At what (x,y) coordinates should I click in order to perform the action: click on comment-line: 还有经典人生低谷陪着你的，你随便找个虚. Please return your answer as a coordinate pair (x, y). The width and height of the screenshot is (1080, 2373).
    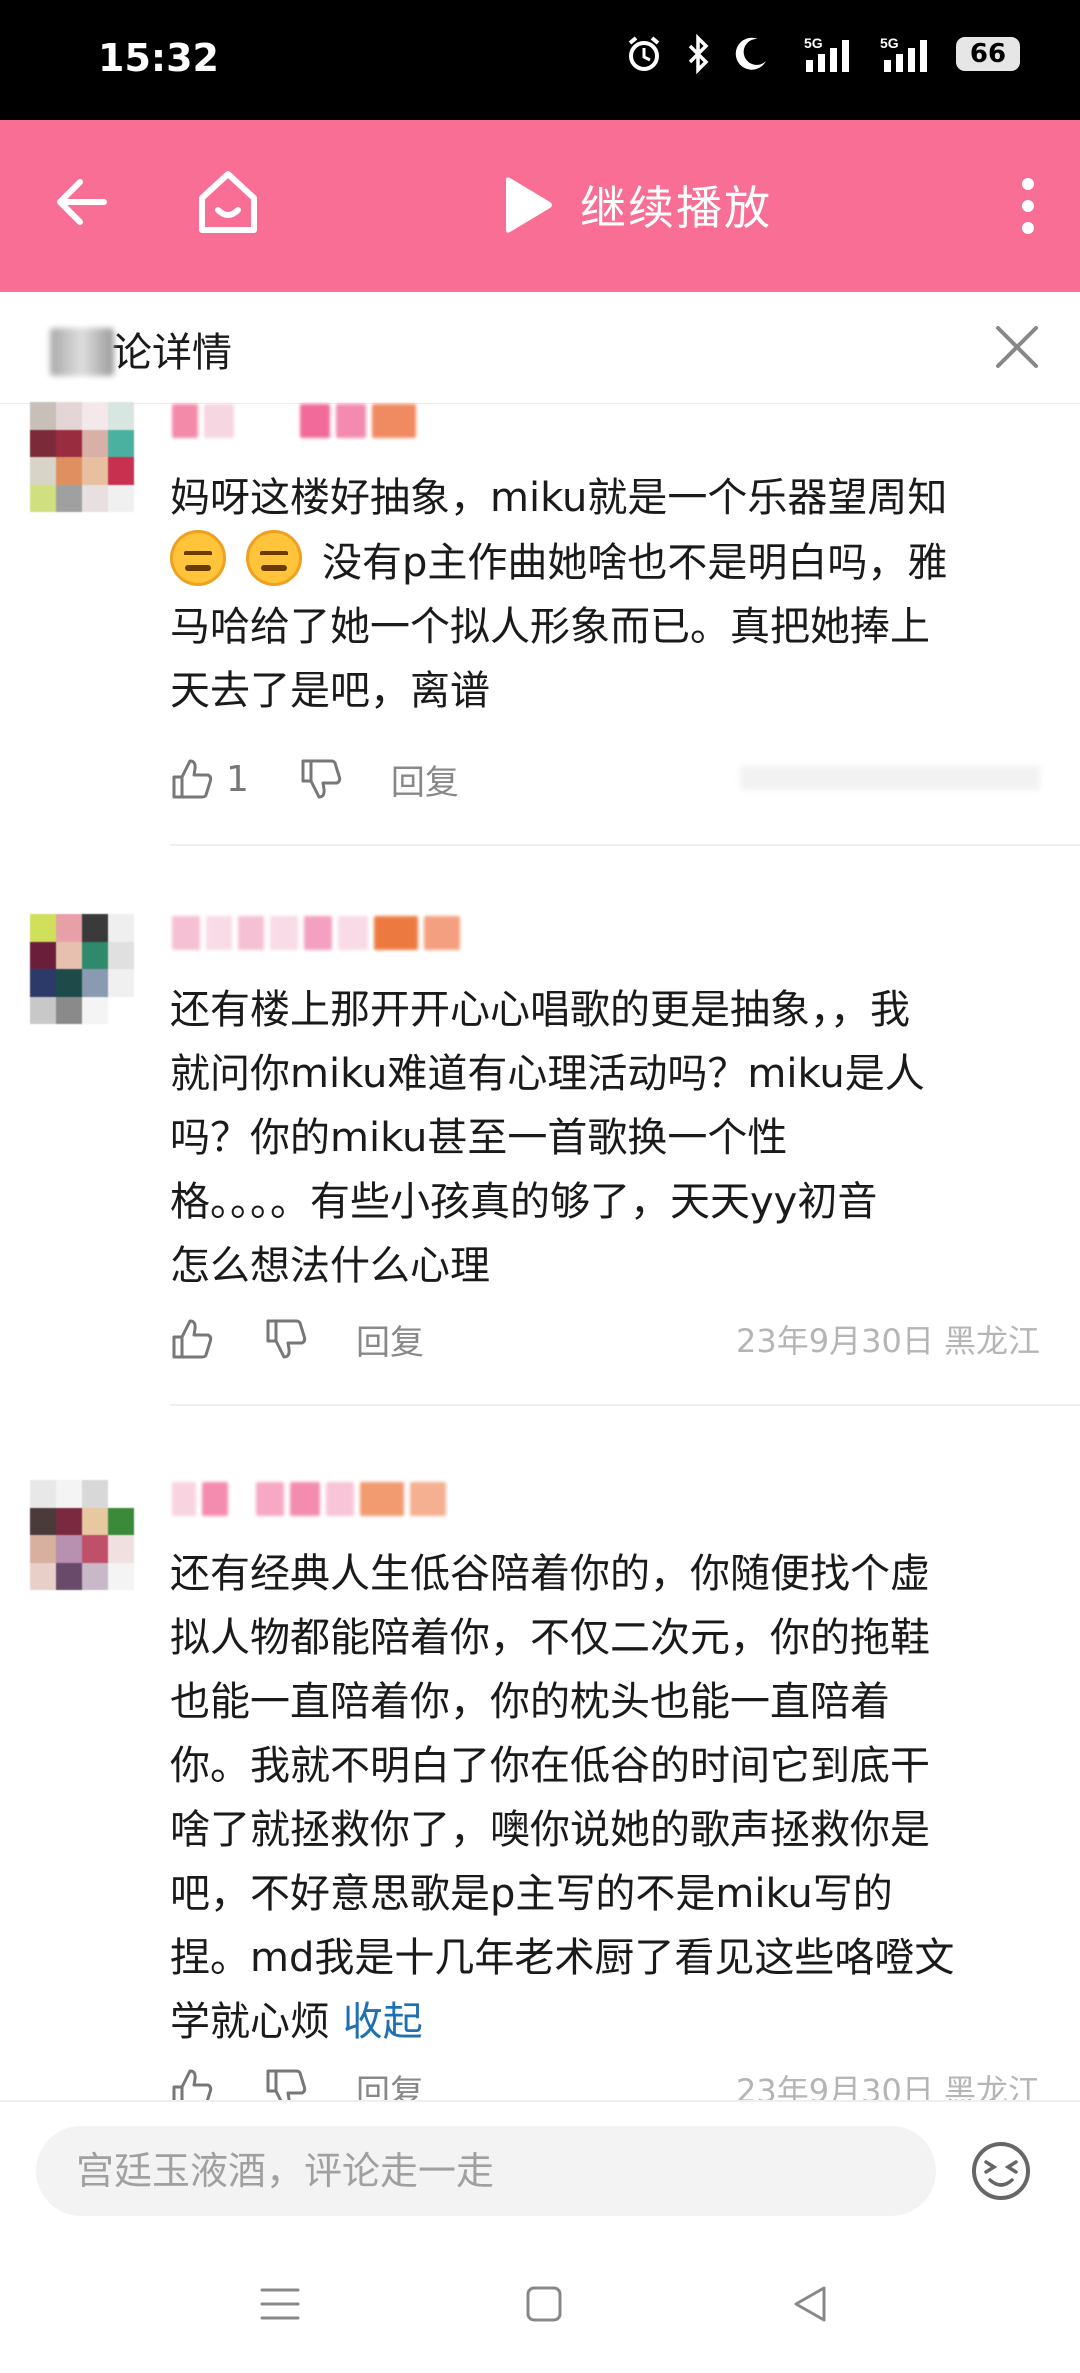
    Looking at the image, I should click on (550, 1574).